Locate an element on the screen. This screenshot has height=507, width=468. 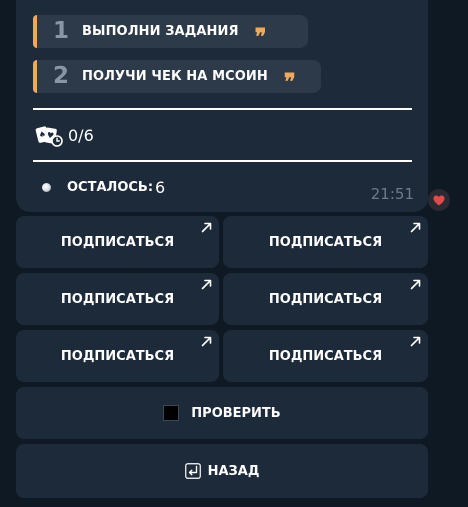
subscribe-button-6: ПОДПИСАТЬСЯ is located at coordinates (325, 356).